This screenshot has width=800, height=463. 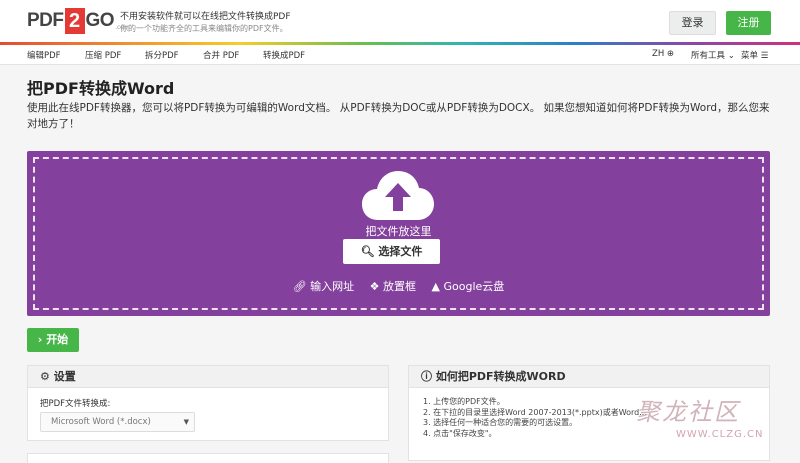 I want to click on start-label: 开始, so click(x=57, y=339).